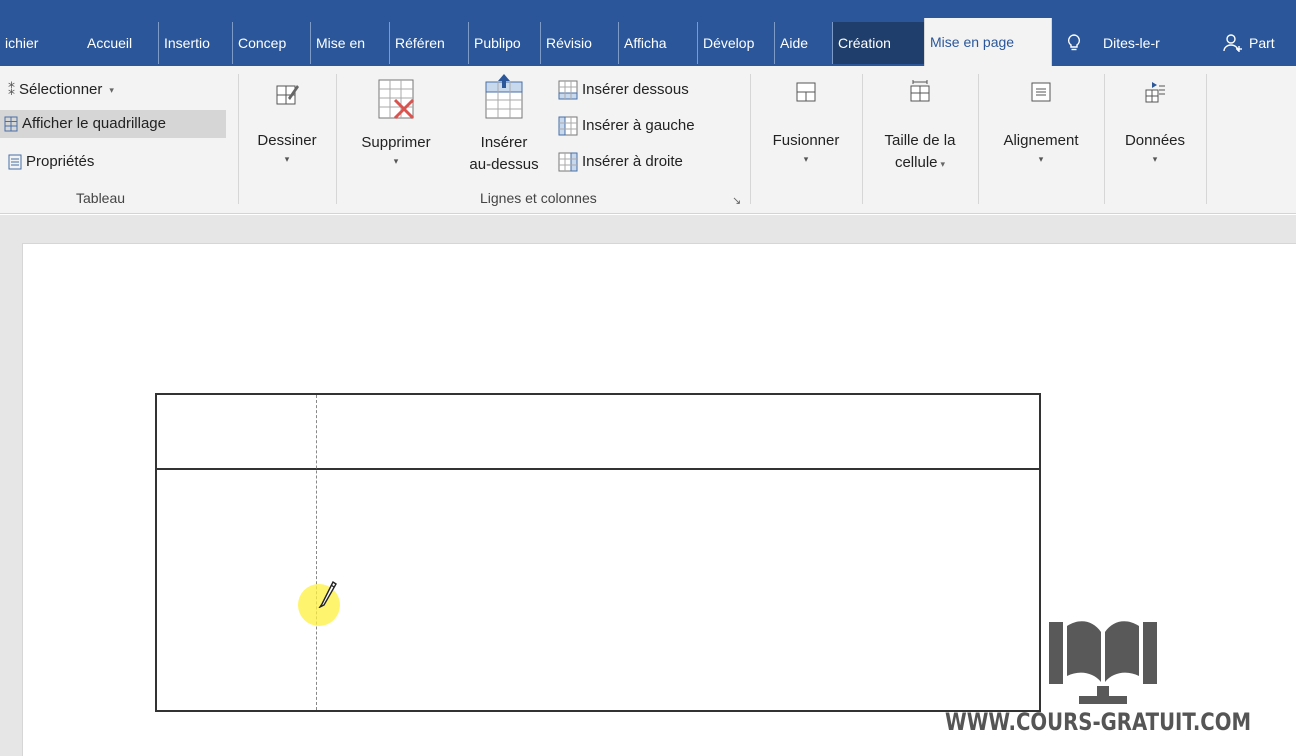  Describe the element at coordinates (920, 140) in the screenshot. I see `cell-size-label-1: Taille de la` at that location.